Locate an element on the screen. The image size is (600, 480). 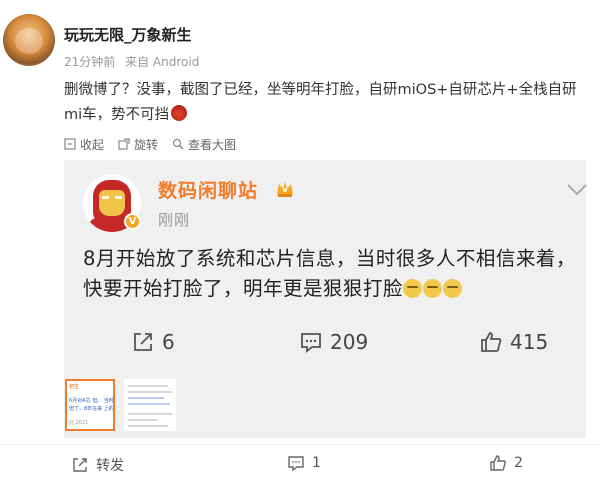
author-name: 玩玩无限_万象新生 is located at coordinates (128, 34).